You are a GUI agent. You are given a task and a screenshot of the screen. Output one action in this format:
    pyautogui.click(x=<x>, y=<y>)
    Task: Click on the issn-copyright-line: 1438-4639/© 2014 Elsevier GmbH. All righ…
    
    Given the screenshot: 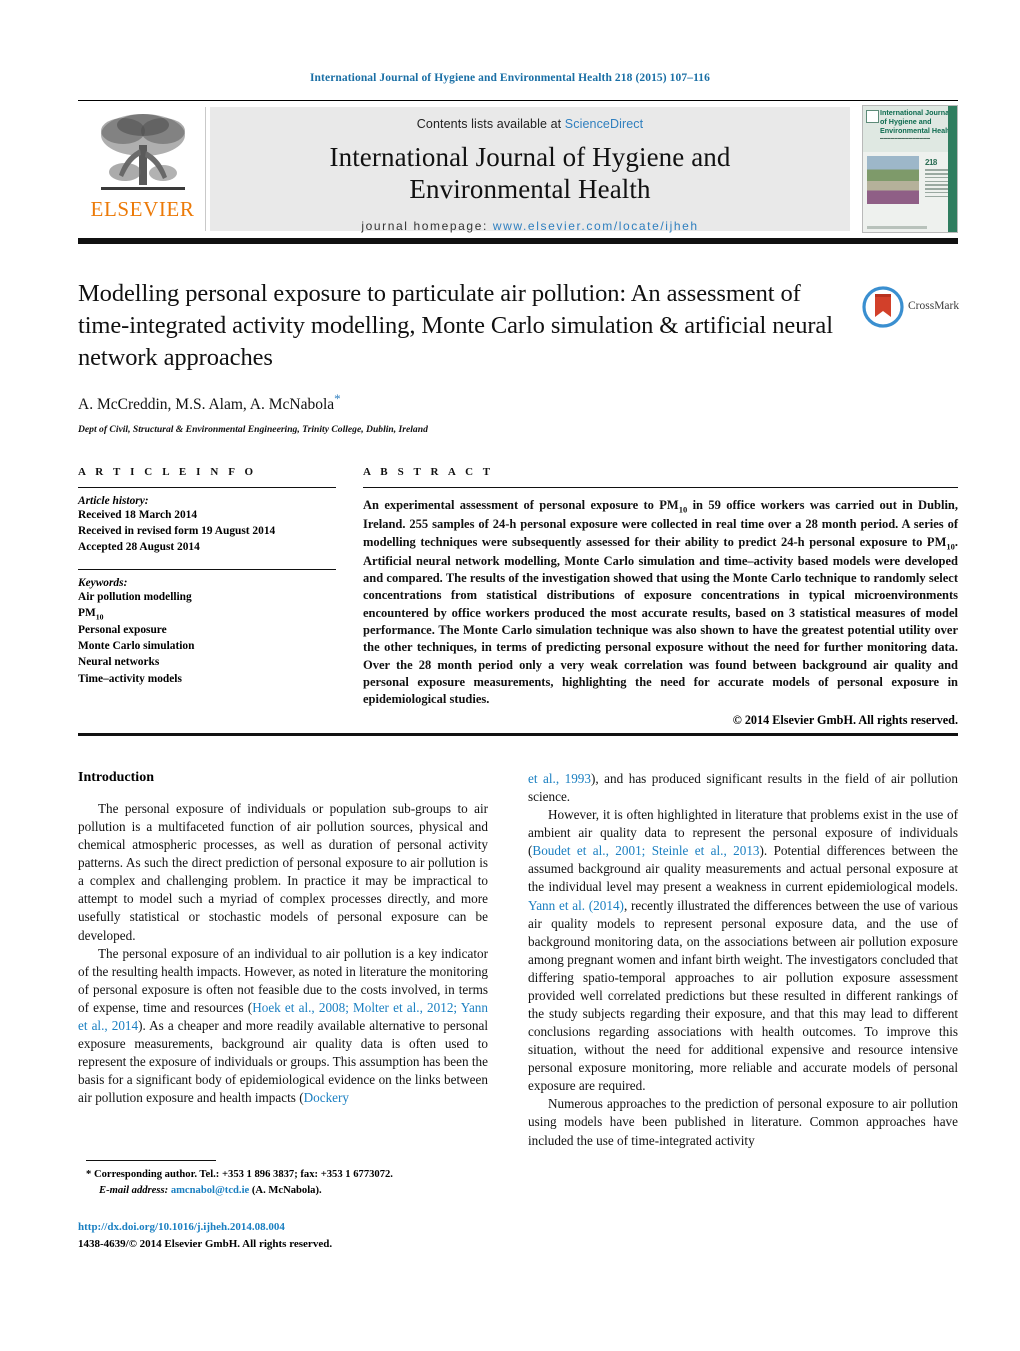 What is the action you would take?
    pyautogui.click(x=205, y=1243)
    